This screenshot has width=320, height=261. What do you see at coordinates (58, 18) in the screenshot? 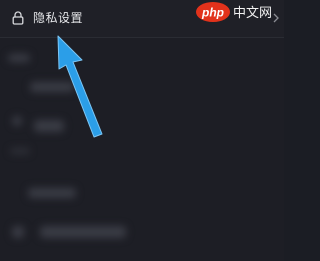
I see `privacy-settings-label: 隐私设置` at bounding box center [58, 18].